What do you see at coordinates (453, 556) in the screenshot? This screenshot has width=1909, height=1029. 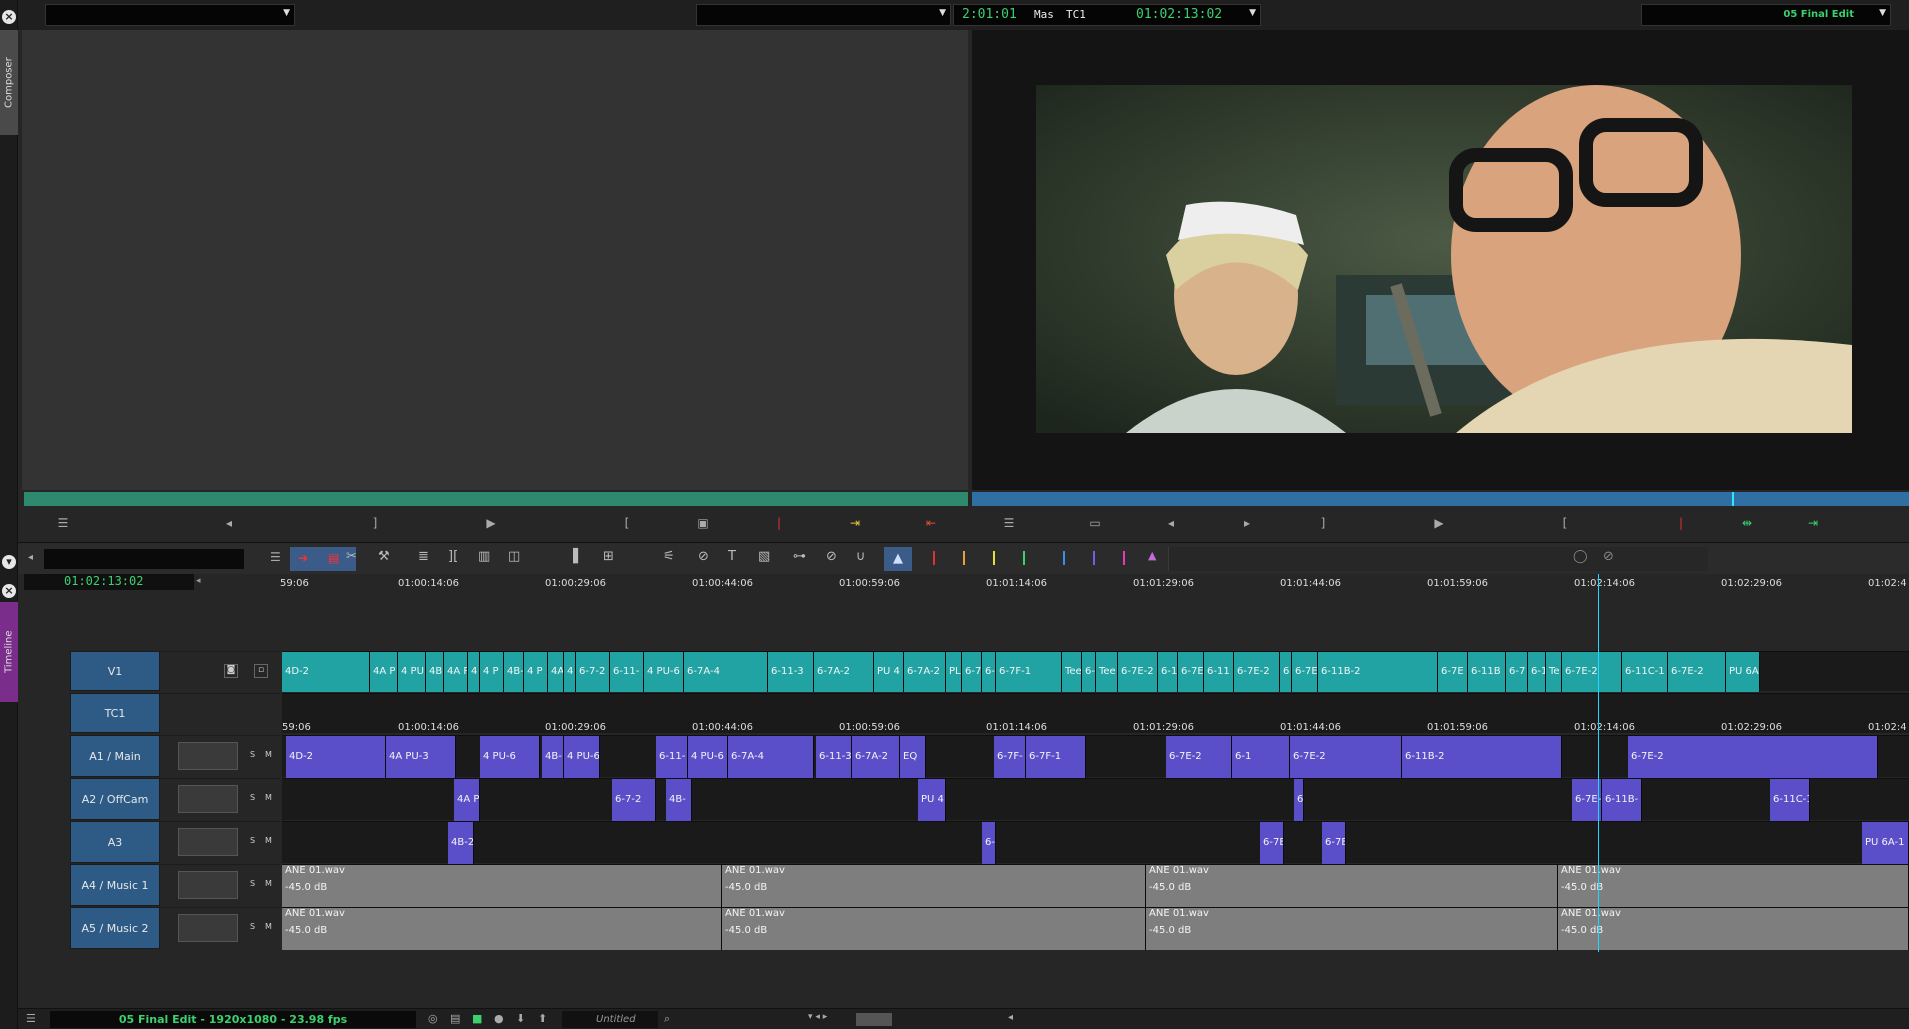 I see `head-trim-icon: ][` at bounding box center [453, 556].